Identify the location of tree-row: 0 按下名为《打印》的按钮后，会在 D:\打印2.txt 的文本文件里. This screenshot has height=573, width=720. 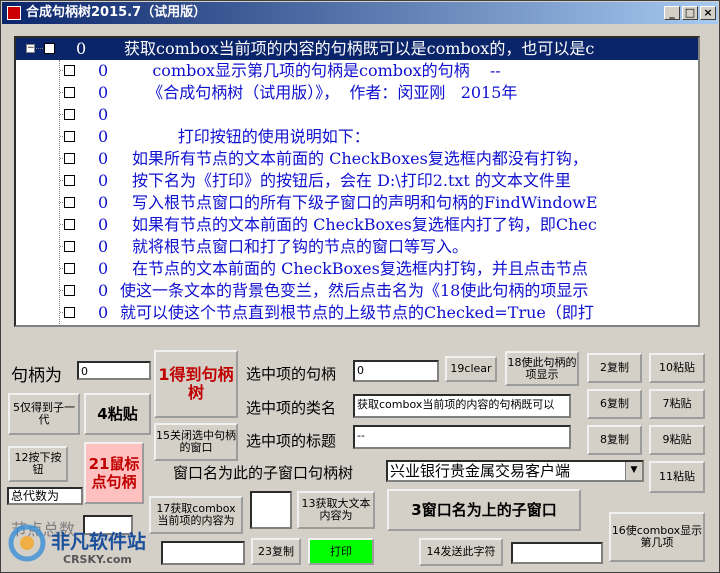
(357, 181).